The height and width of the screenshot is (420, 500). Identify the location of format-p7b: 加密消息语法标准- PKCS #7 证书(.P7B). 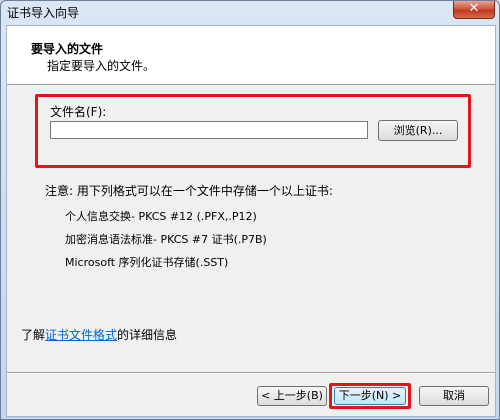
(166, 239).